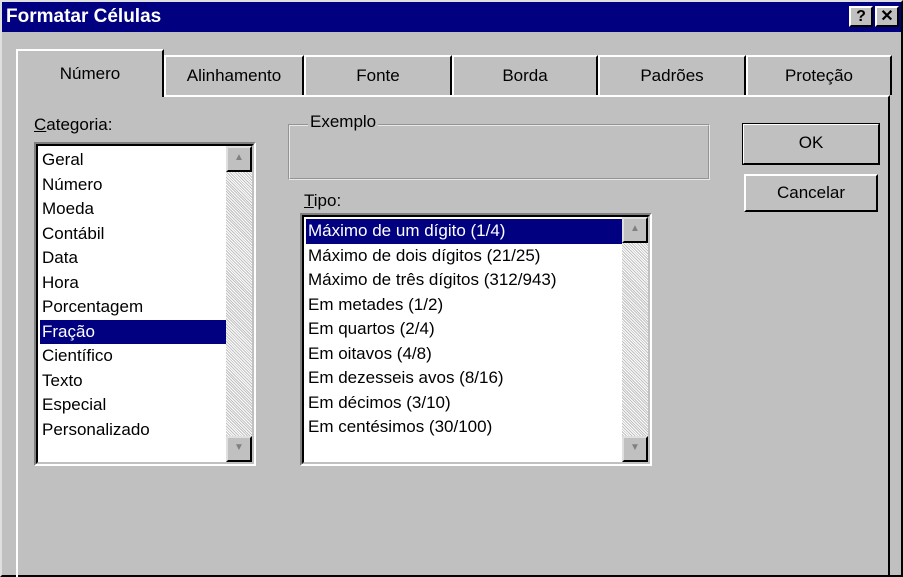 The image size is (903, 577). What do you see at coordinates (323, 200) in the screenshot?
I see `type-label: Tipo:` at bounding box center [323, 200].